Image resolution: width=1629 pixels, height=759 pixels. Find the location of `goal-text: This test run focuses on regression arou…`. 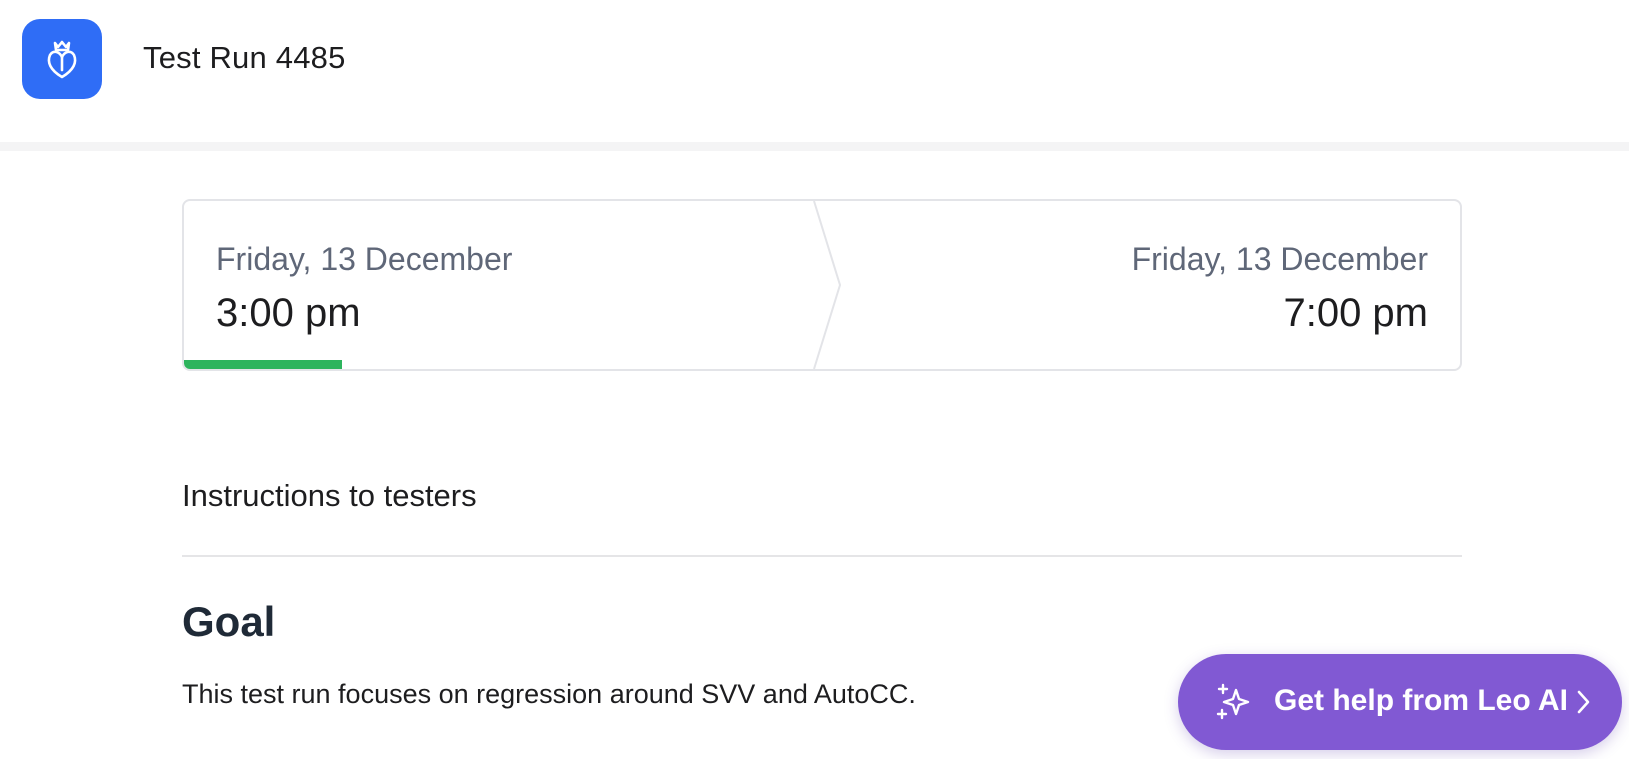

goal-text: This test run focuses on regression arou… is located at coordinates (549, 694).